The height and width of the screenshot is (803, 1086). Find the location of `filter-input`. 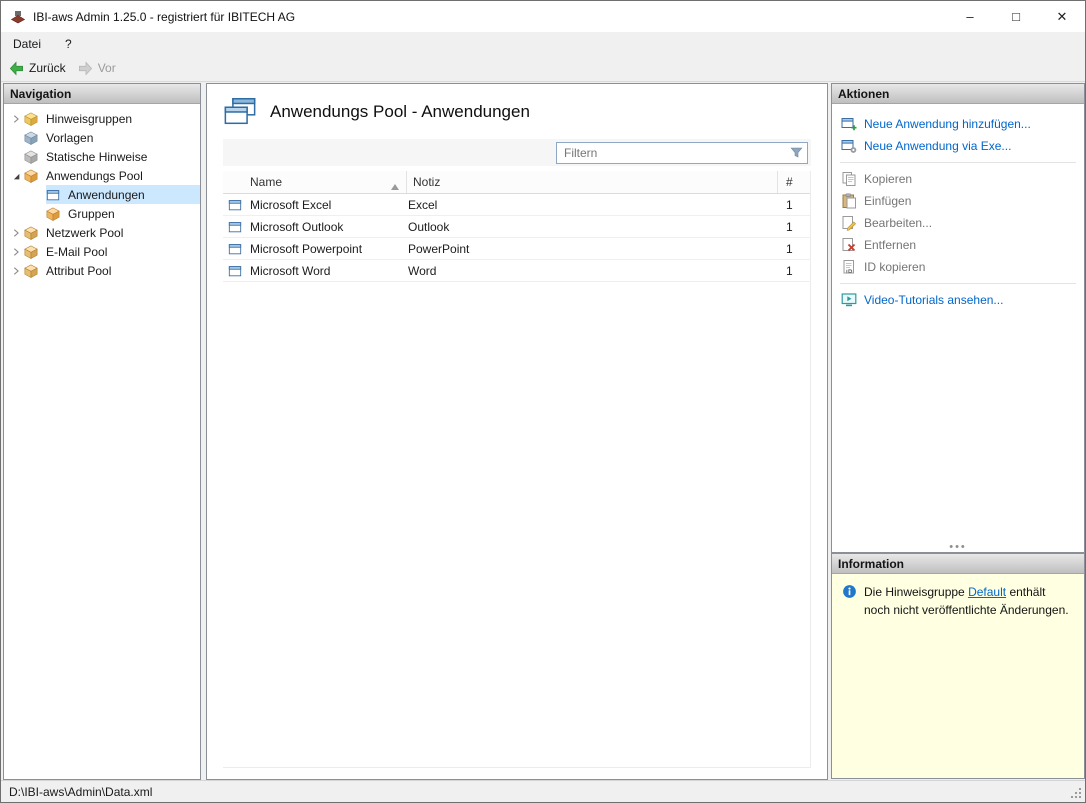

filter-input is located at coordinates (682, 152).